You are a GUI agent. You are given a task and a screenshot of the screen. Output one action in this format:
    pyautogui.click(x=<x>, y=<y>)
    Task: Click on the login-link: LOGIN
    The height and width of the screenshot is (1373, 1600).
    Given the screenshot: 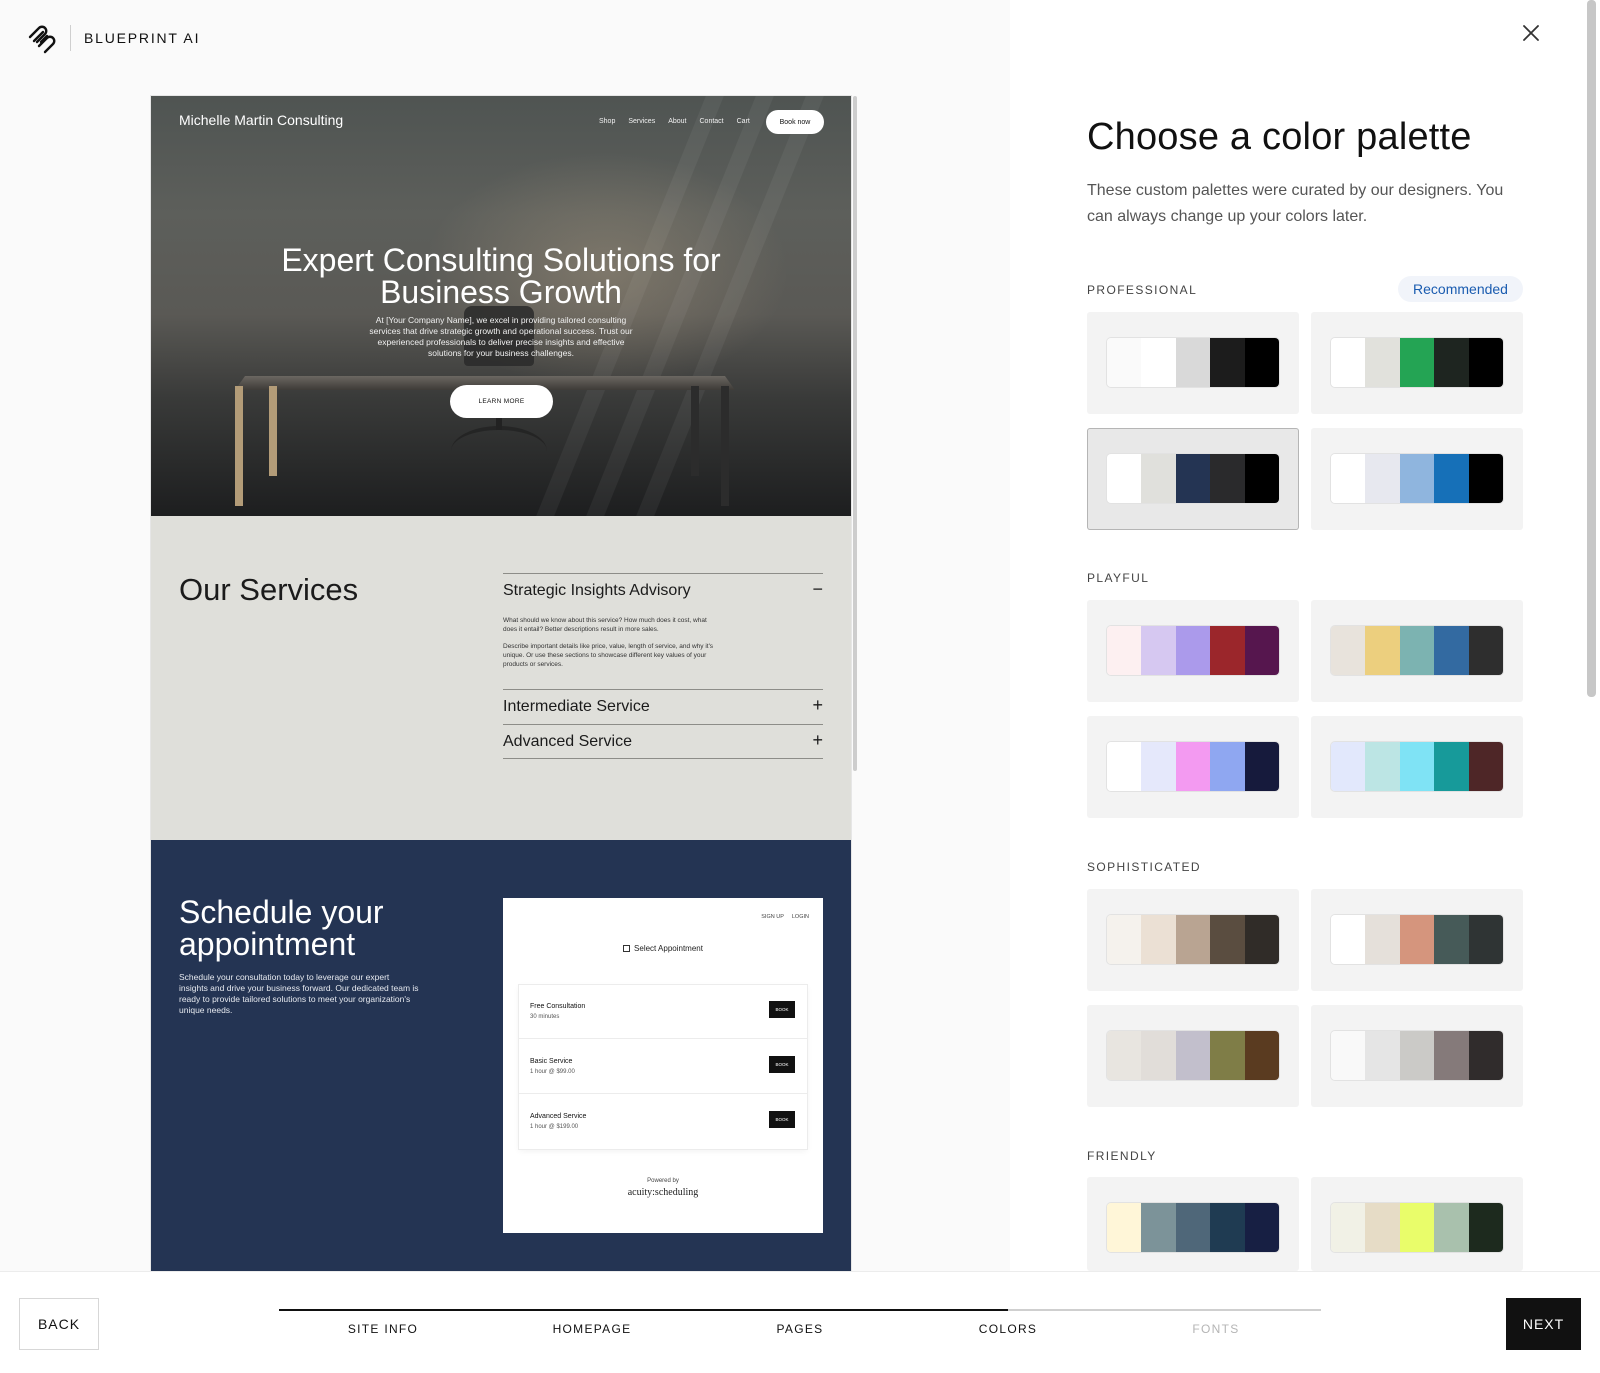 What is the action you would take?
    pyautogui.click(x=800, y=917)
    